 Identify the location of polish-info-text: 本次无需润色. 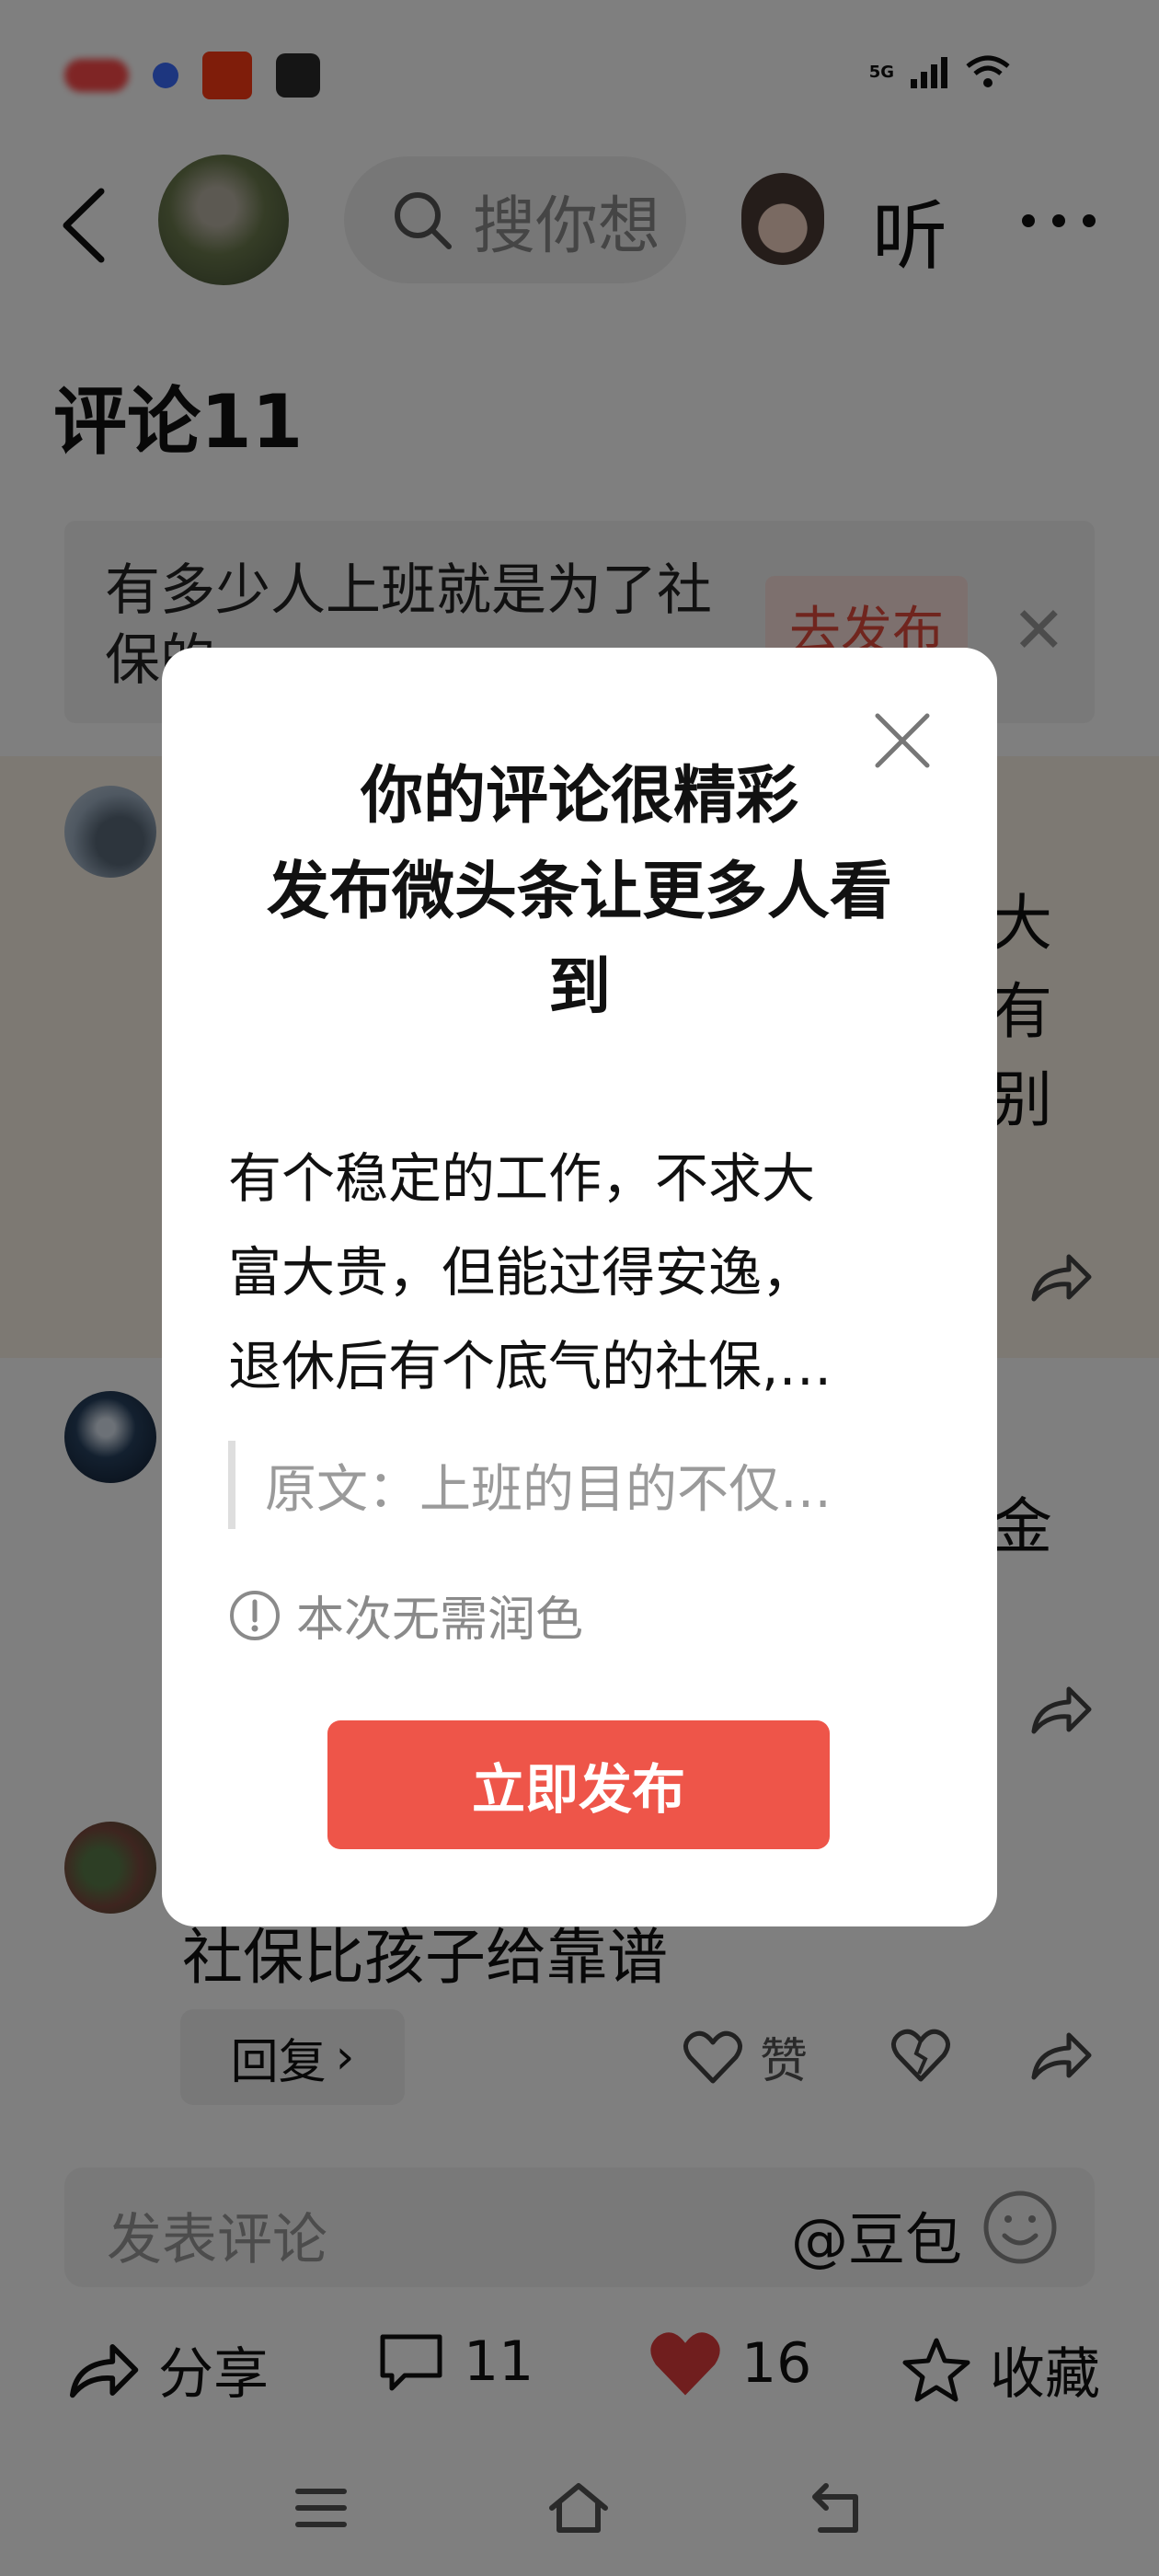
(440, 1620).